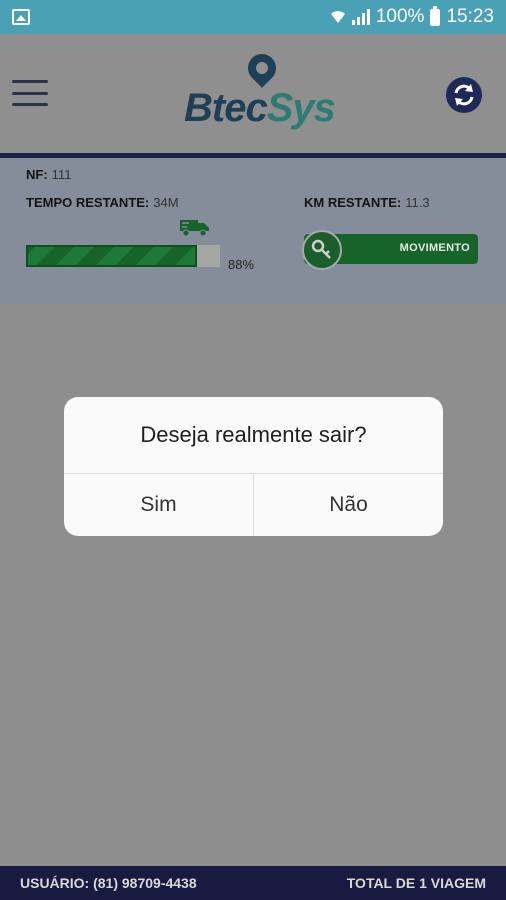 The width and height of the screenshot is (506, 900). Describe the element at coordinates (470, 16) in the screenshot. I see `clock: 15:23` at that location.